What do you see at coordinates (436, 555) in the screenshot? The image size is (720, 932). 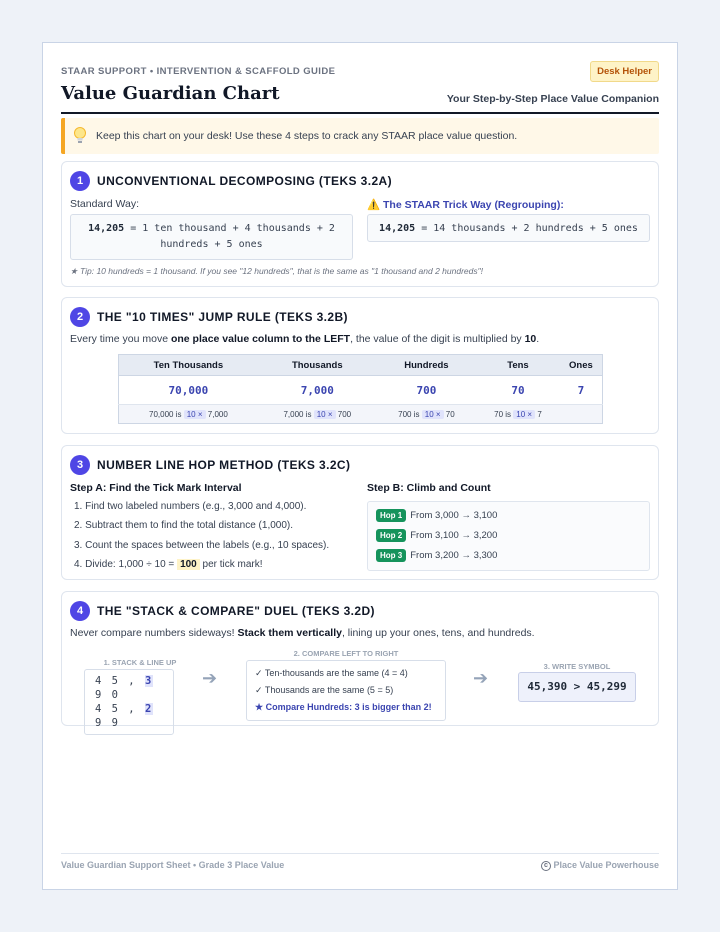 I see `hop-item: Hop 3 From 3,200 → 3,300` at bounding box center [436, 555].